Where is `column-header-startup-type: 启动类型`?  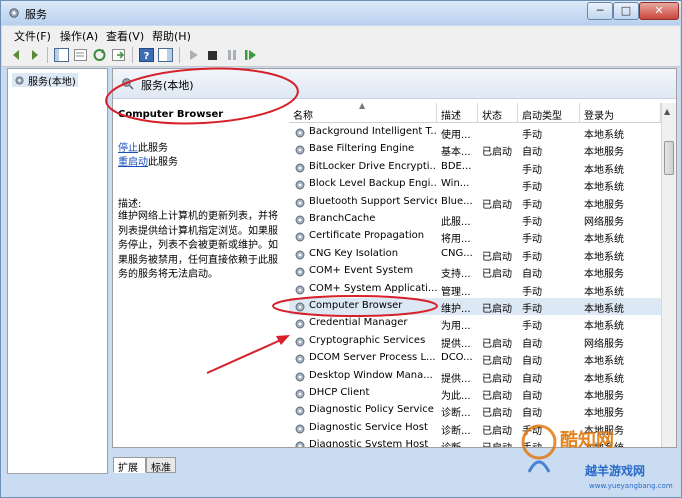
column-header-startup-type: 启动类型 is located at coordinates (549, 113).